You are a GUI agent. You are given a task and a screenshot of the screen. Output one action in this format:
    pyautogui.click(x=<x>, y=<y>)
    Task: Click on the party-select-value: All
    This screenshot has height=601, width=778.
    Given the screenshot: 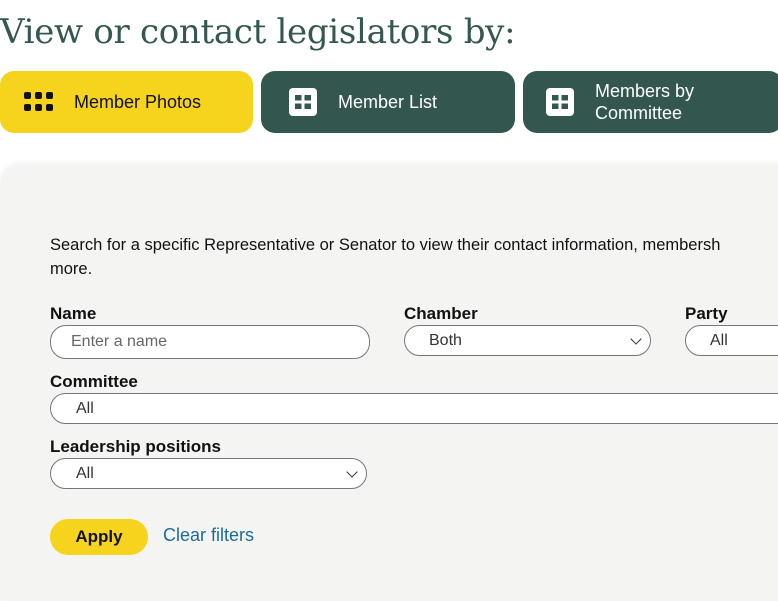 What is the action you would take?
    pyautogui.click(x=719, y=340)
    